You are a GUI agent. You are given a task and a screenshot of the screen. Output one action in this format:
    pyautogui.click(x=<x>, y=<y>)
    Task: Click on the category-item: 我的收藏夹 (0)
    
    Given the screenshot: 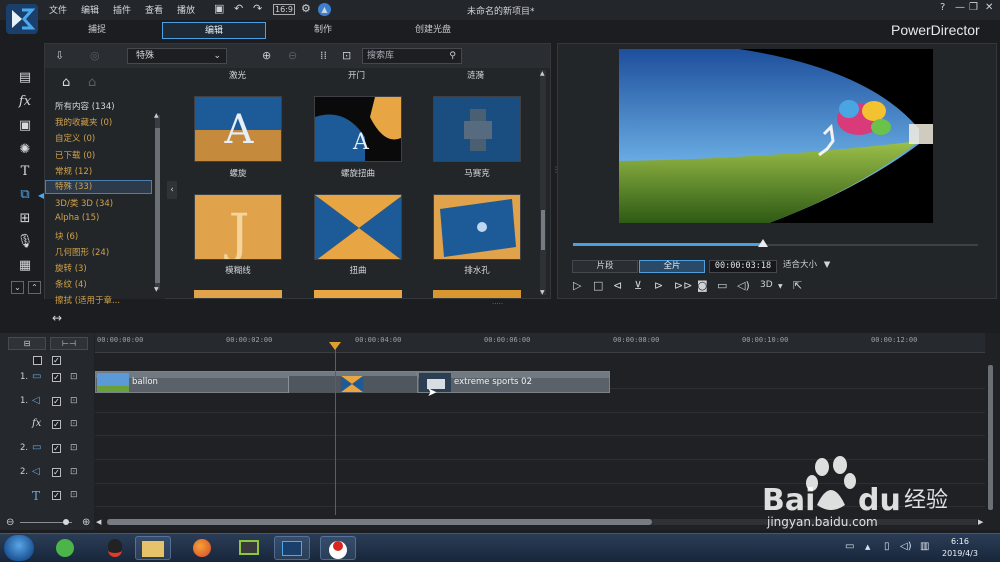 What is the action you would take?
    pyautogui.click(x=83, y=122)
    